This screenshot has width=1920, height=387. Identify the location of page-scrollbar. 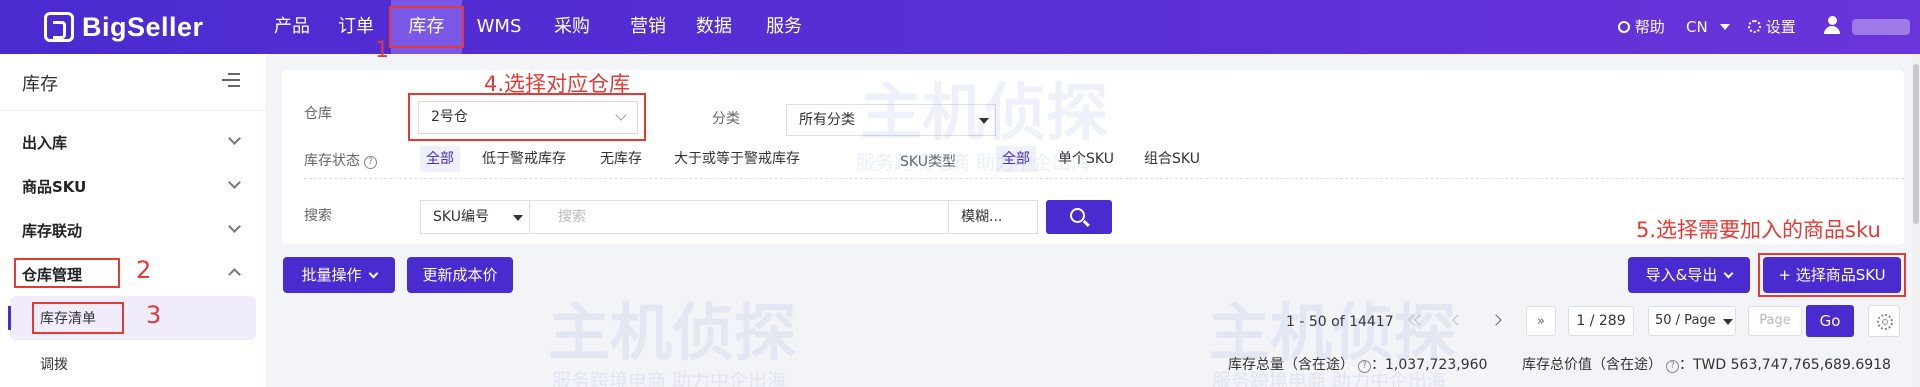
(1916, 220).